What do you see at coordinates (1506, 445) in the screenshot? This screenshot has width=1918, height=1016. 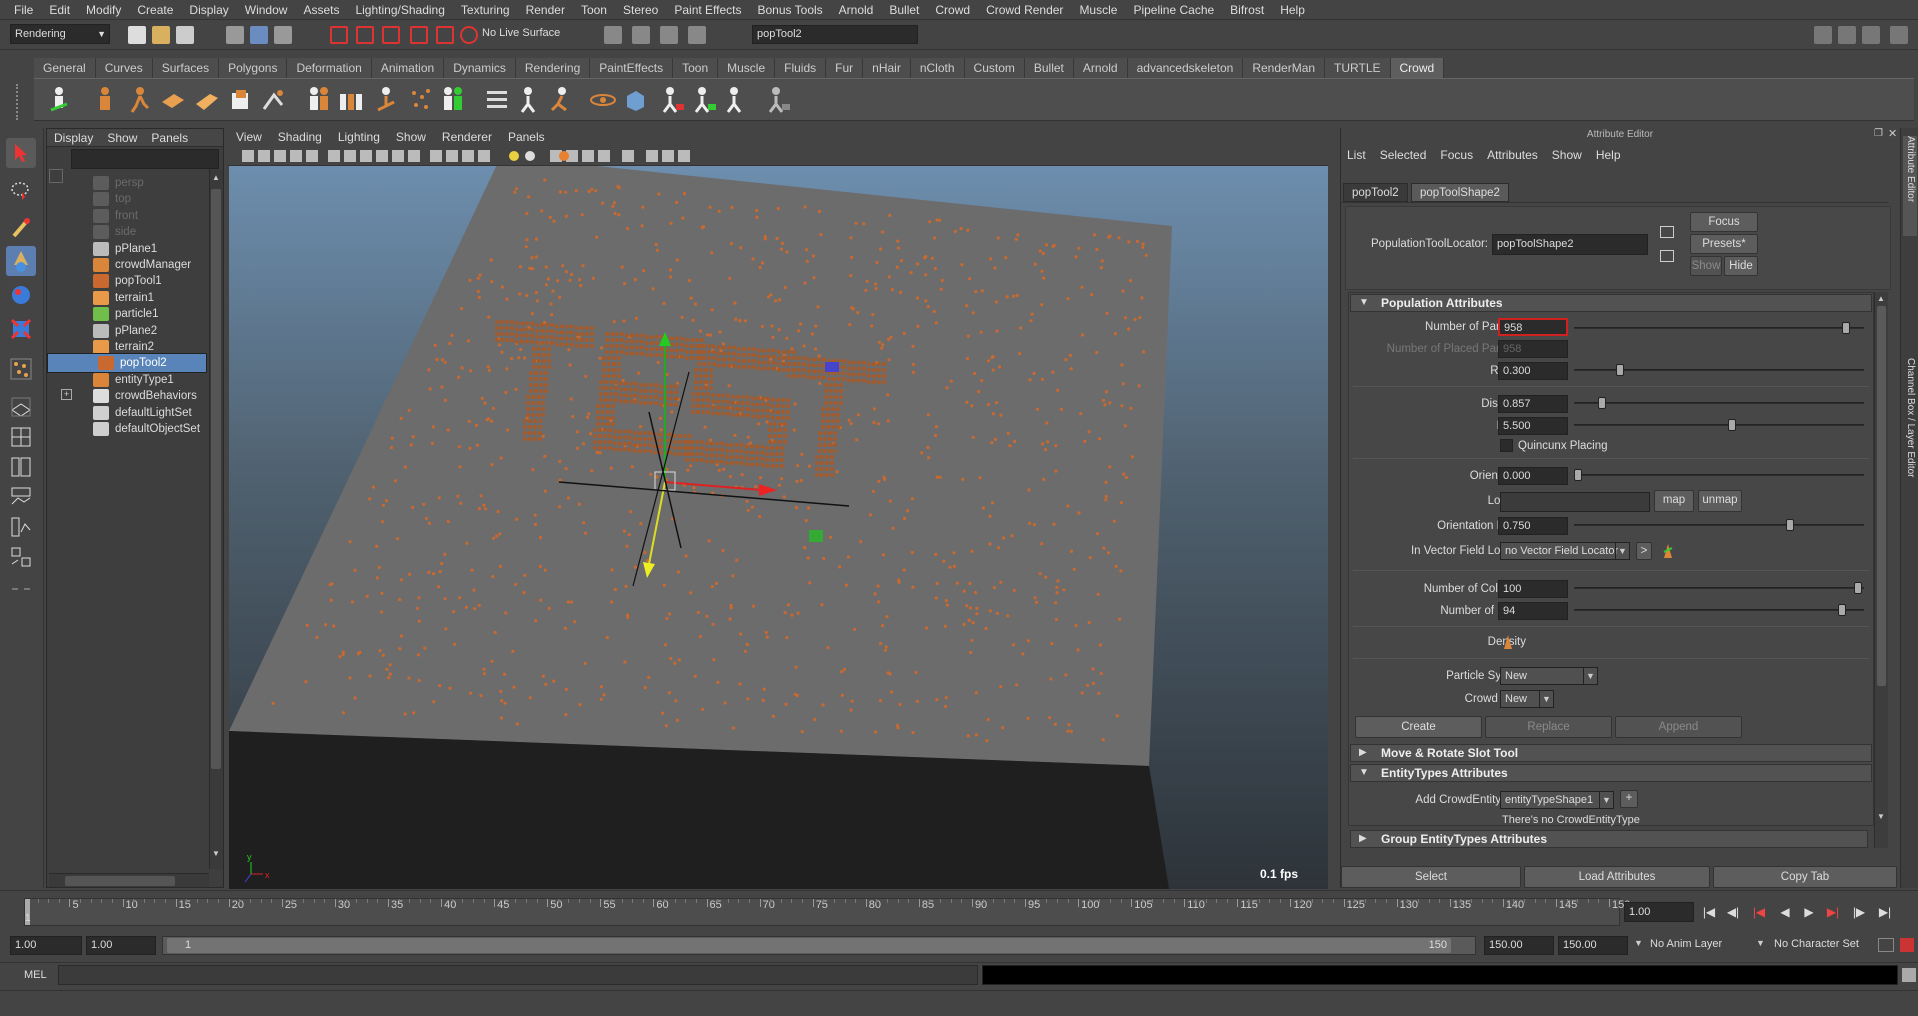 I see `quincunx-checkbox` at bounding box center [1506, 445].